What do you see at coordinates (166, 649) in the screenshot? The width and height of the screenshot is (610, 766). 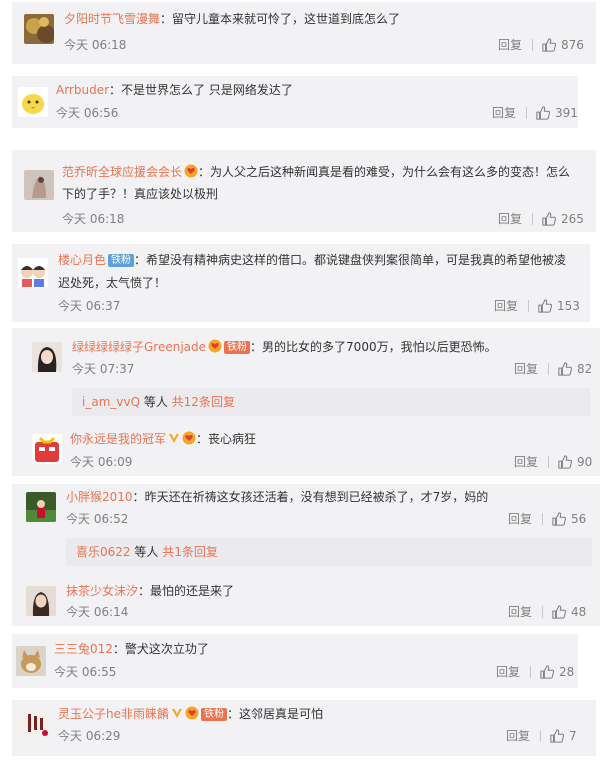 I see `comment-text: 警犬这次立功了` at bounding box center [166, 649].